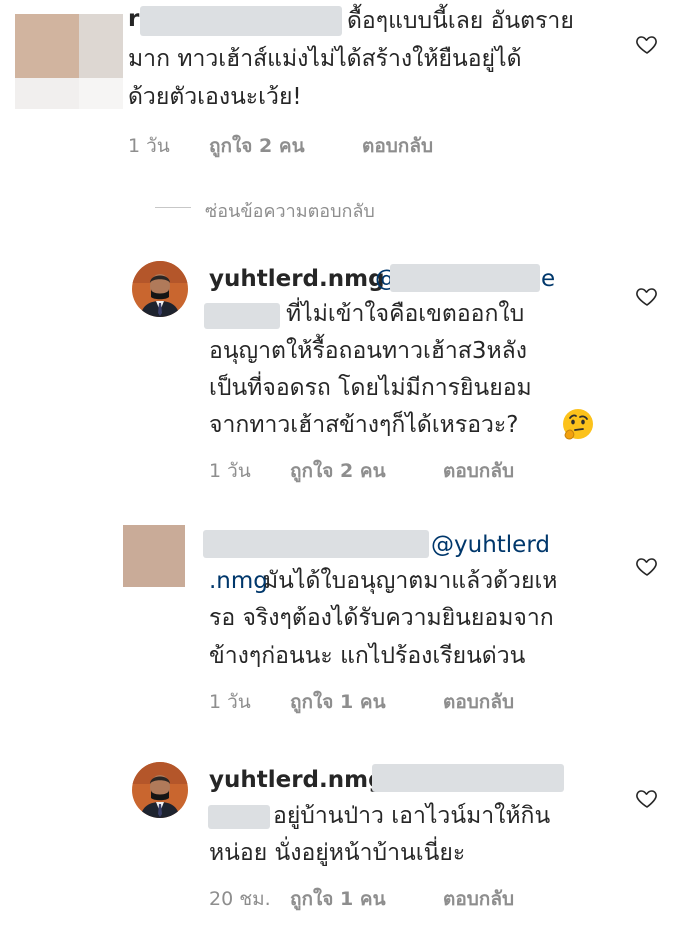 The width and height of the screenshot is (700, 945). Describe the element at coordinates (410, 581) in the screenshot. I see `comment-text-line: มันได้ใบอนุญาตมาแล้วด้วยเห` at that location.